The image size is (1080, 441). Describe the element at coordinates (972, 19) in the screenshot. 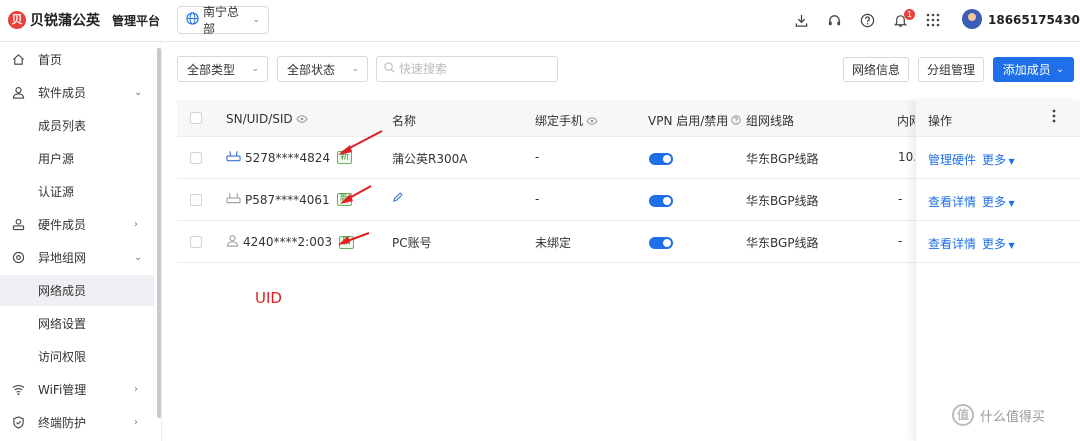

I see `avatar` at that location.